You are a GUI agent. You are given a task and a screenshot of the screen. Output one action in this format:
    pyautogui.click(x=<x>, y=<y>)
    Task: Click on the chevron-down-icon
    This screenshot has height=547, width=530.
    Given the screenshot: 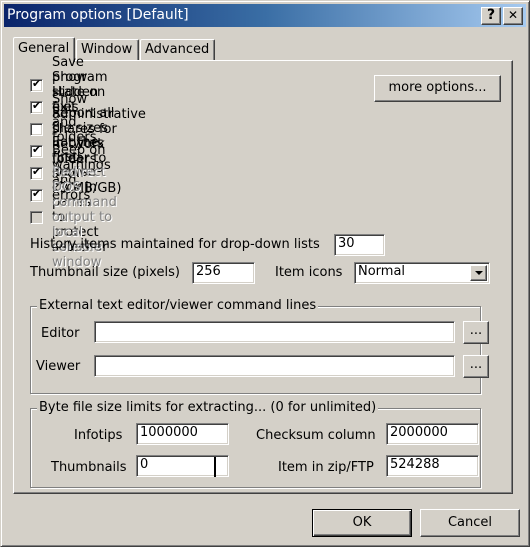 What is the action you would take?
    pyautogui.click(x=478, y=273)
    